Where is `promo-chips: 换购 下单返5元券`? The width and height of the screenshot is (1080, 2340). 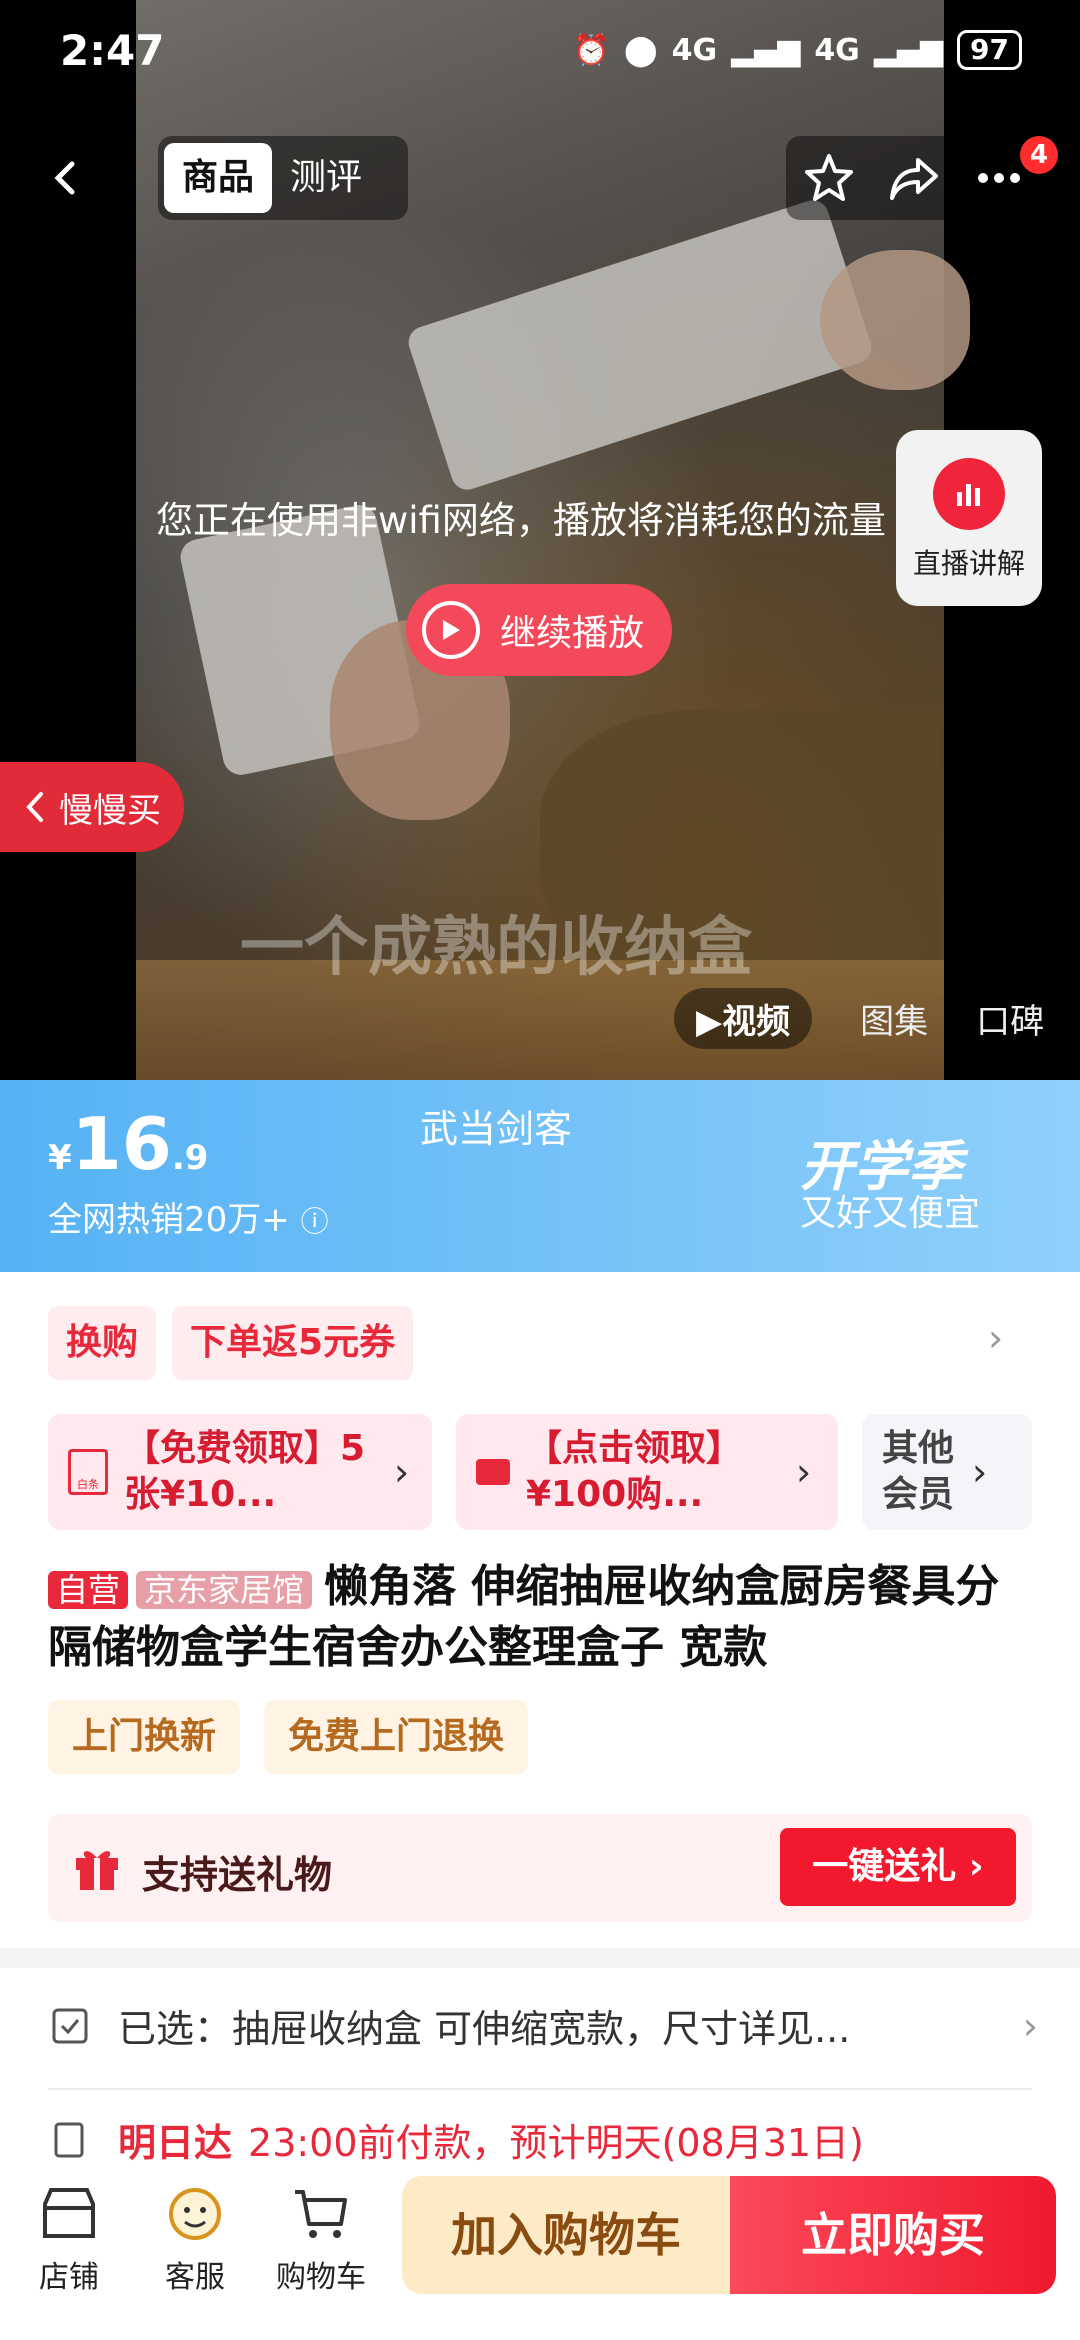 promo-chips: 换购 下单返5元券 is located at coordinates (231, 1343).